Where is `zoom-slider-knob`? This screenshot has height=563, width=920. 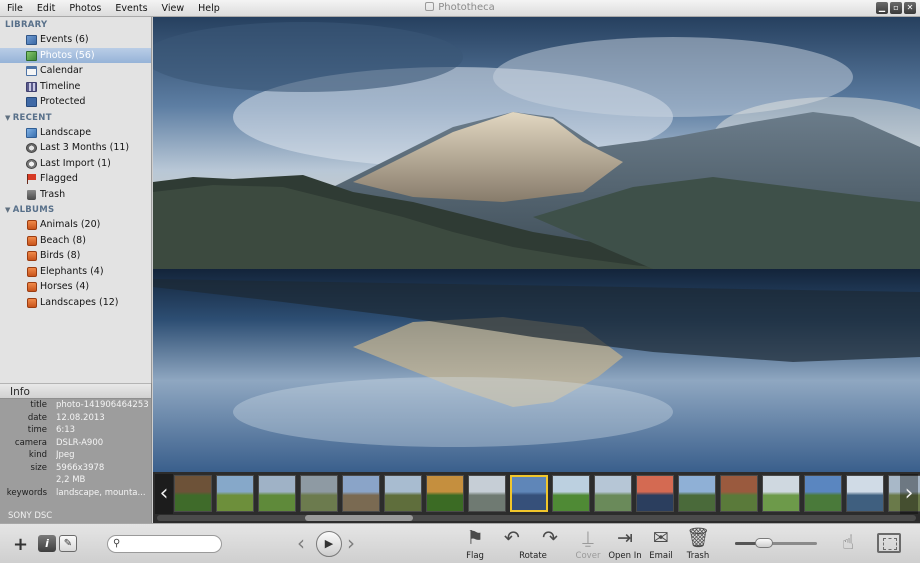 zoom-slider-knob is located at coordinates (763, 543).